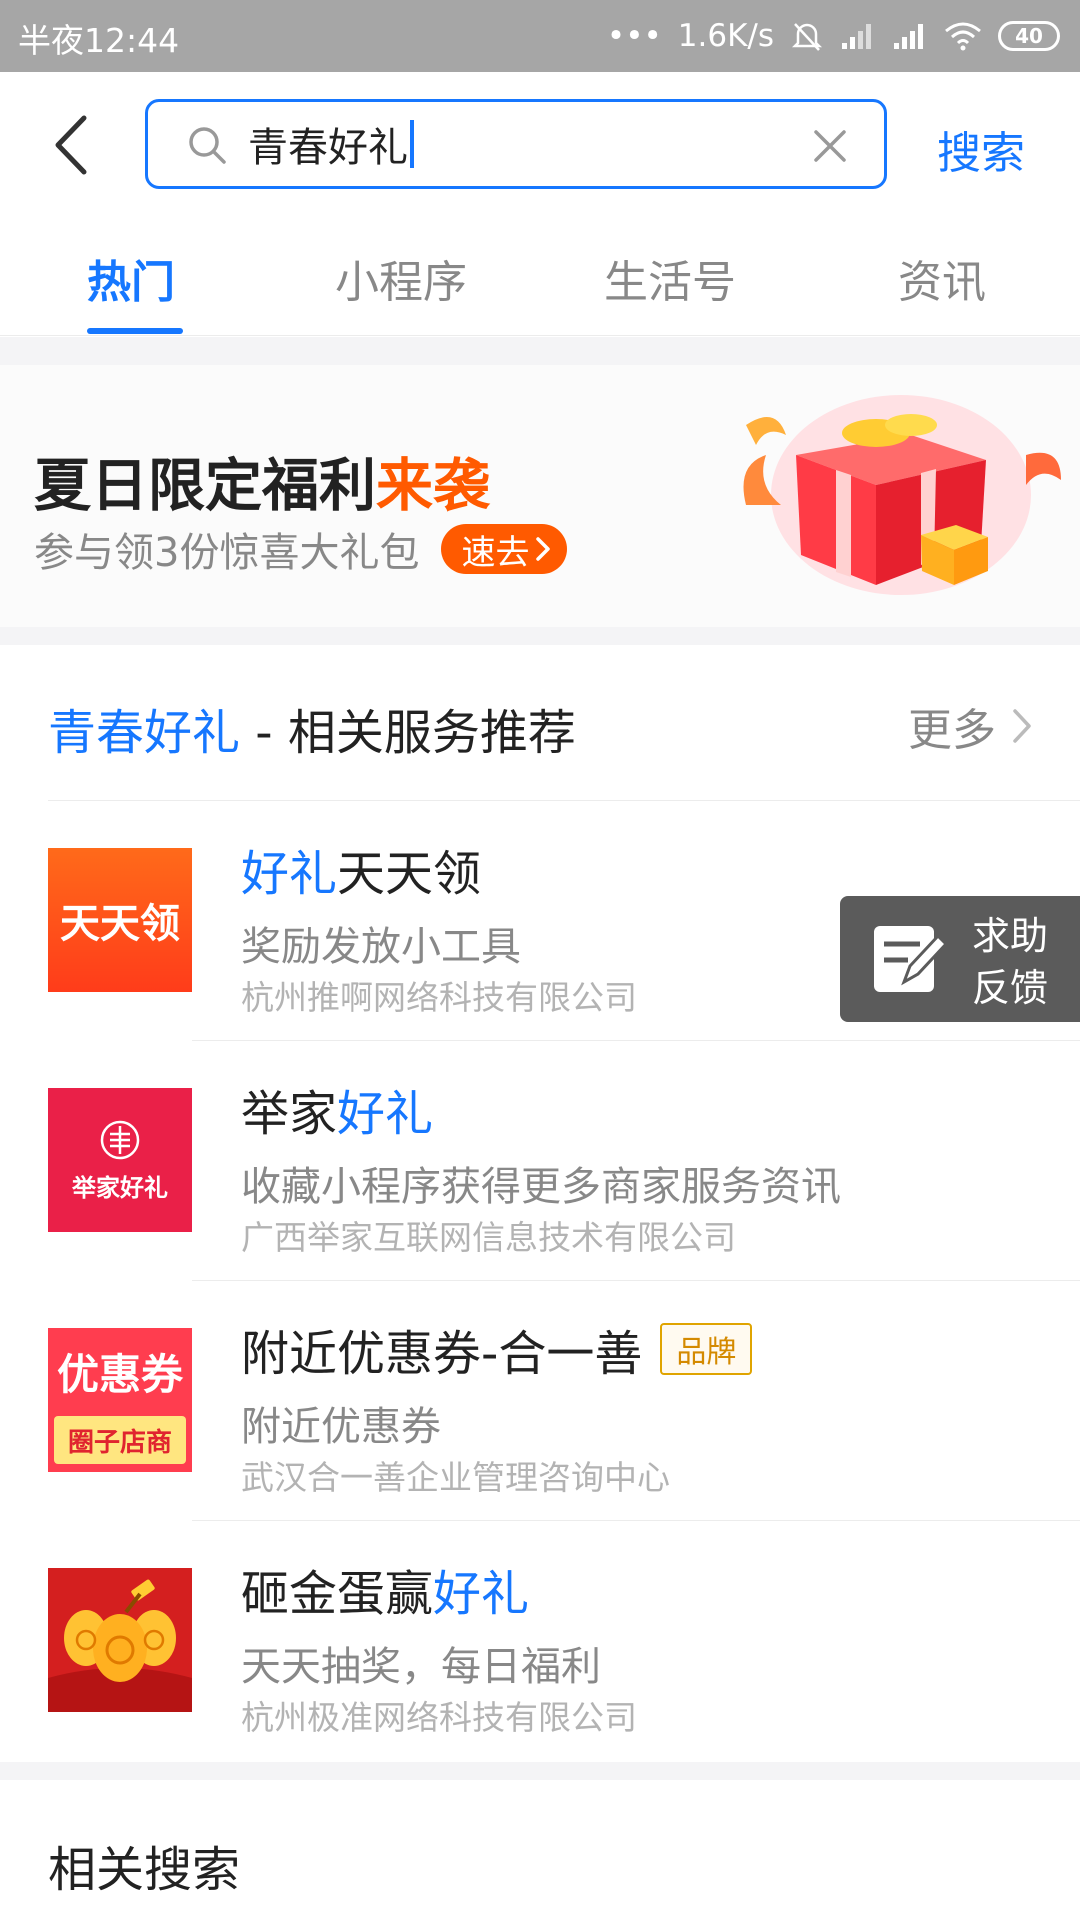  I want to click on item-name: 砸金蛋赢 好礼, so click(385, 1589).